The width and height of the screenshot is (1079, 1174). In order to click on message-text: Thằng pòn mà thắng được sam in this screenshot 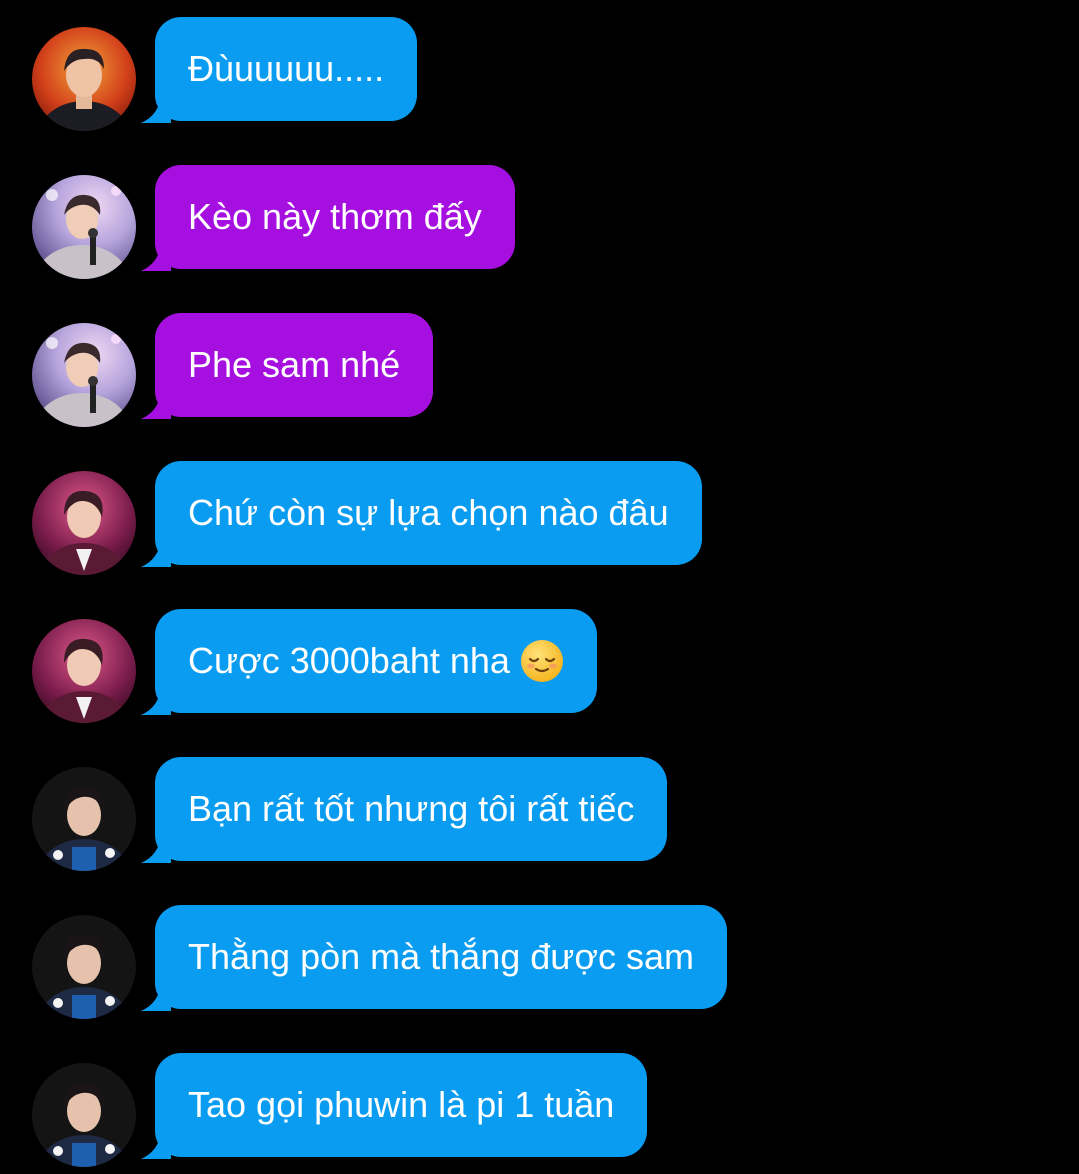, I will do `click(441, 956)`.